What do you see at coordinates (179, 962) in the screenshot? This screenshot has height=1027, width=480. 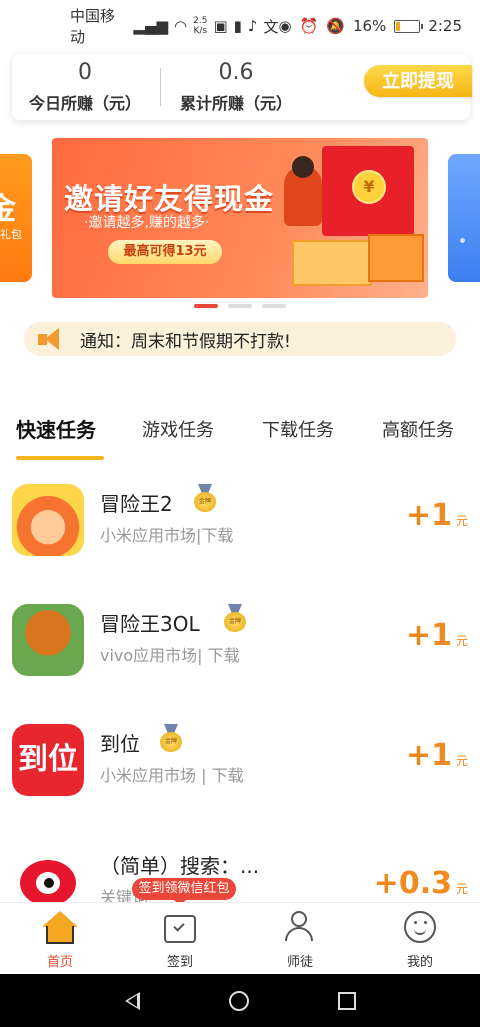 I see `nav-label: 签到` at bounding box center [179, 962].